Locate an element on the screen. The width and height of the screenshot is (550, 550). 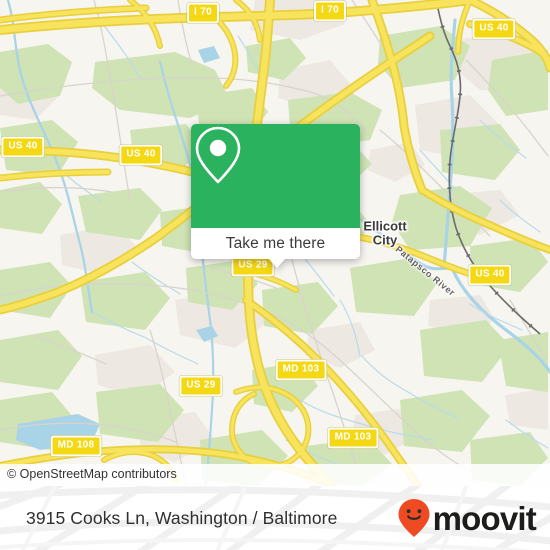
callout-pointer-tail is located at coordinates (276, 263).